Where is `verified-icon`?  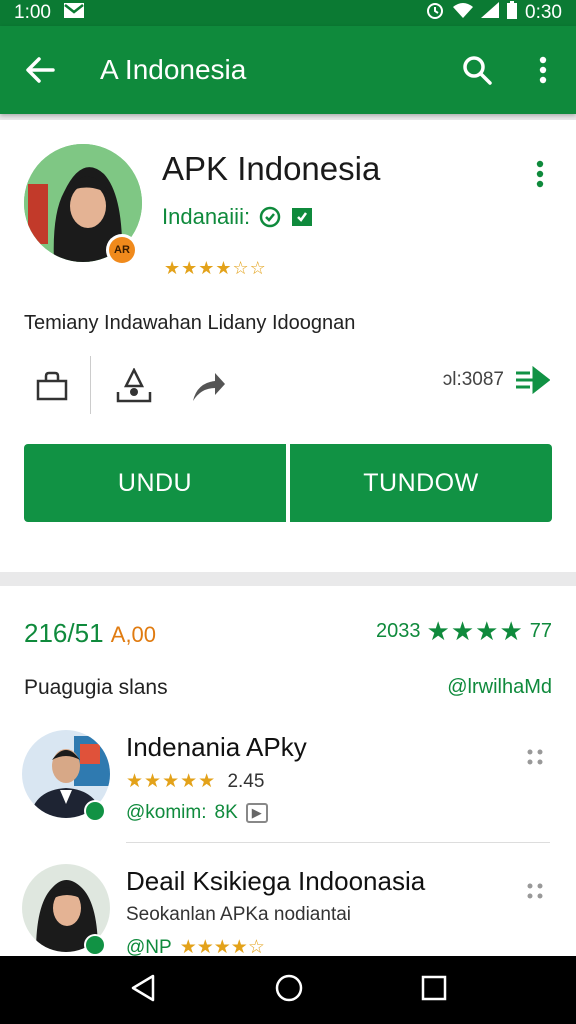
verified-icon is located at coordinates (270, 217).